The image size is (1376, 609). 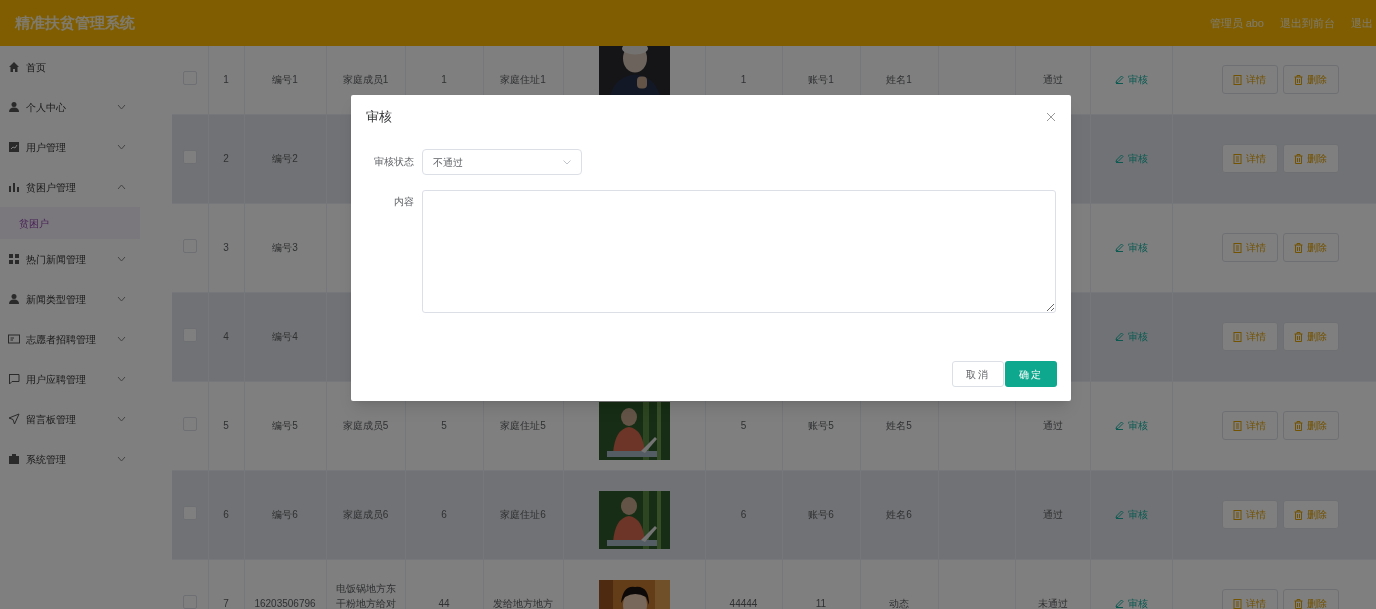 I want to click on sidebar-item: 热门新闻管理, so click(x=70, y=259).